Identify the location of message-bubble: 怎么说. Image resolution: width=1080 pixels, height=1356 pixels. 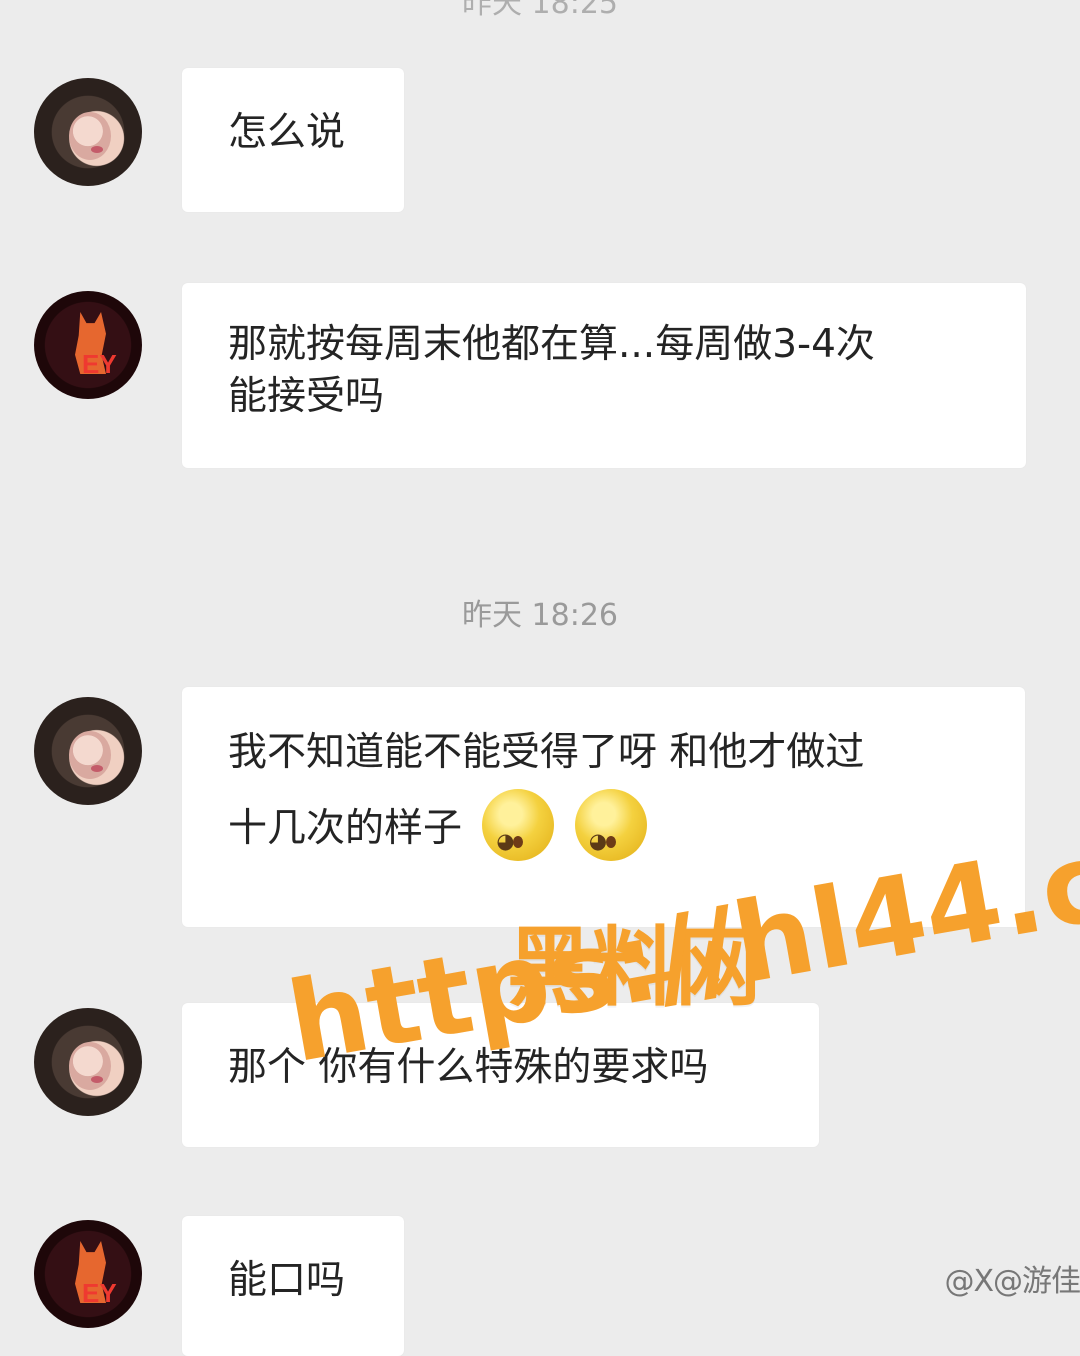
(293, 140).